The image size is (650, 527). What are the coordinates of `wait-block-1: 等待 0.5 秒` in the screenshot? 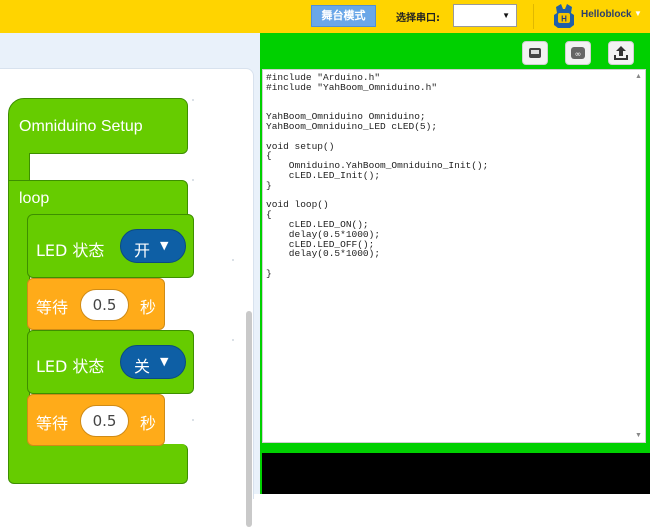 It's located at (96, 304).